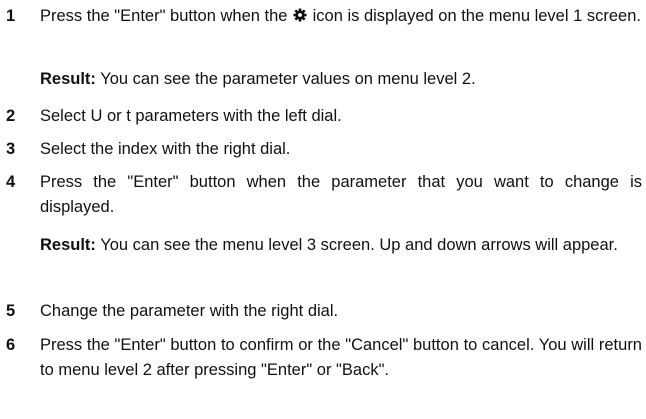 This screenshot has height=419, width=646. Describe the element at coordinates (11, 149) in the screenshot. I see `step-number: 3` at that location.